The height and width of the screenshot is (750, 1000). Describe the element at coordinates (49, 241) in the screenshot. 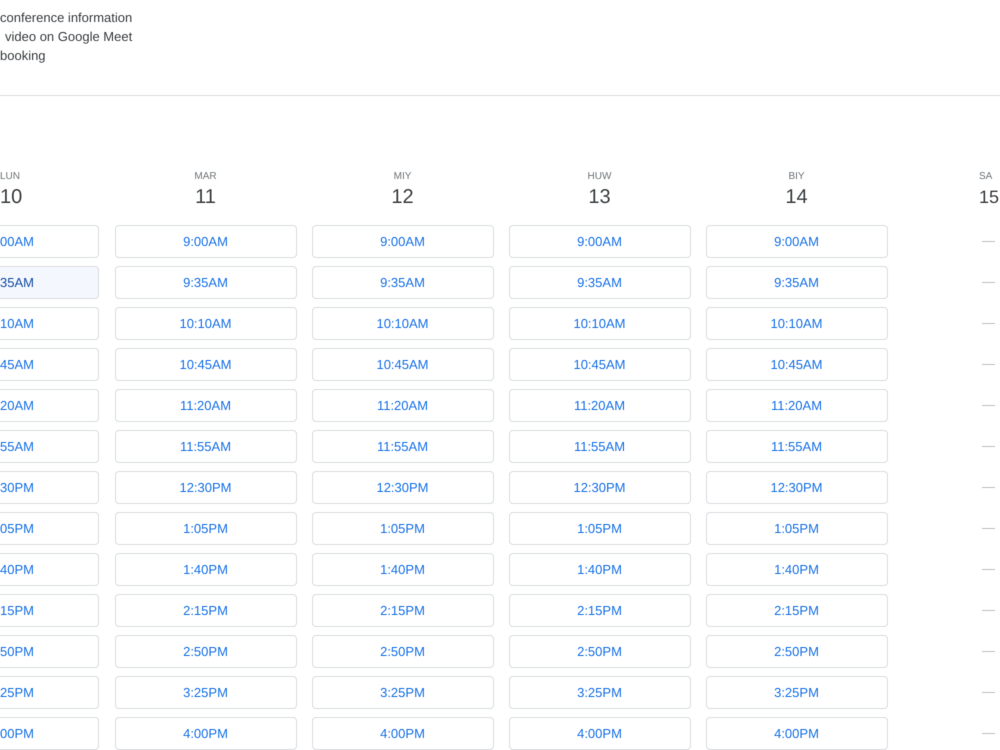

I see `time-slot-button: 00AM` at that location.